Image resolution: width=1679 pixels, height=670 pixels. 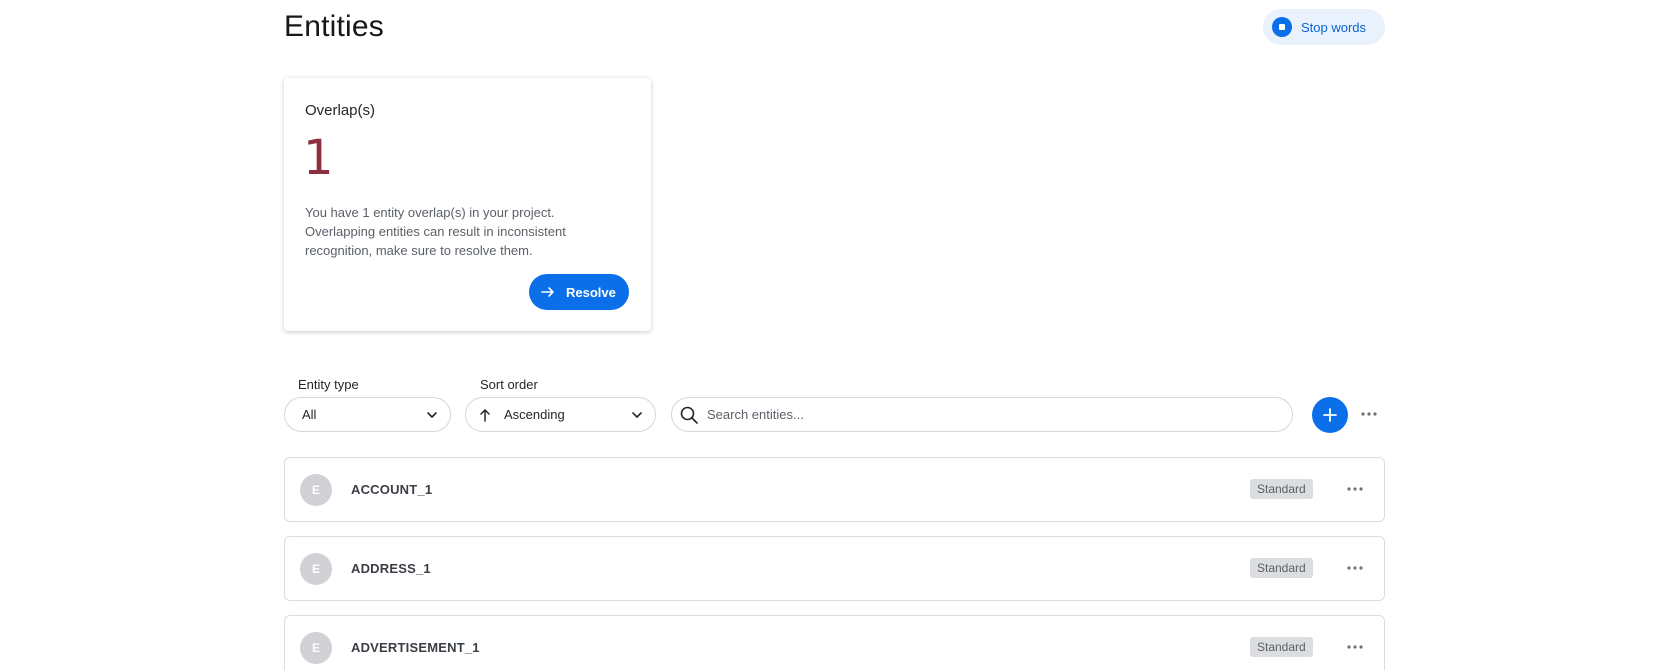 What do you see at coordinates (834, 642) in the screenshot?
I see `entity-row: E ADVERTISEMENT_1 Standard` at bounding box center [834, 642].